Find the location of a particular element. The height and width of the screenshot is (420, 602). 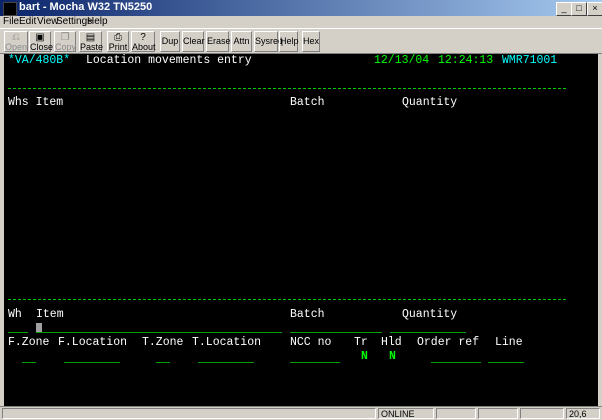

label-ncc-no: NCC no is located at coordinates (311, 342).